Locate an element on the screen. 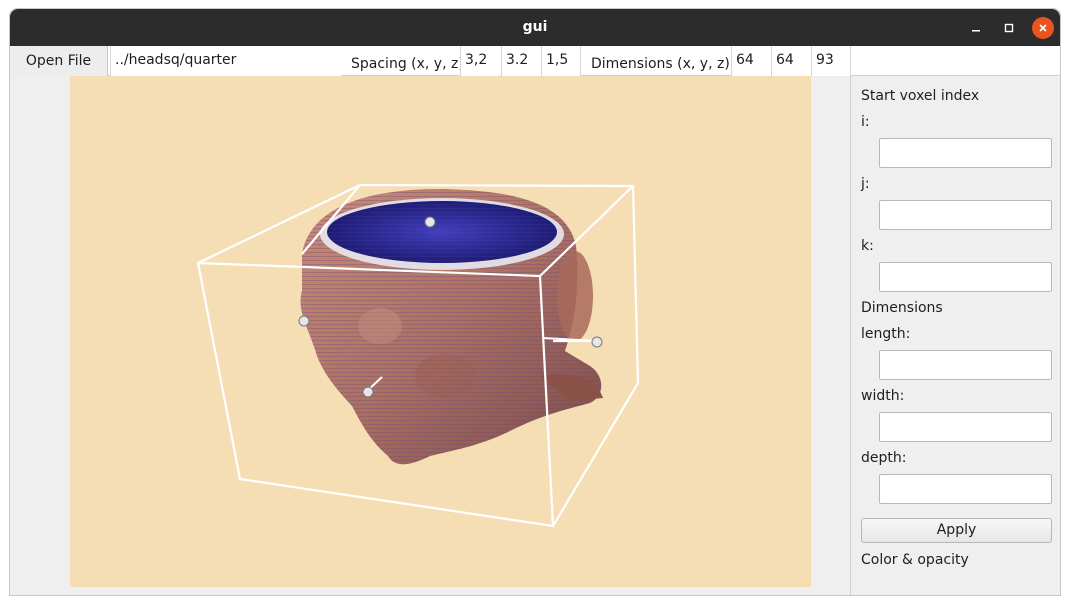 The image size is (1070, 604). maximize-button is located at coordinates (1009, 28).